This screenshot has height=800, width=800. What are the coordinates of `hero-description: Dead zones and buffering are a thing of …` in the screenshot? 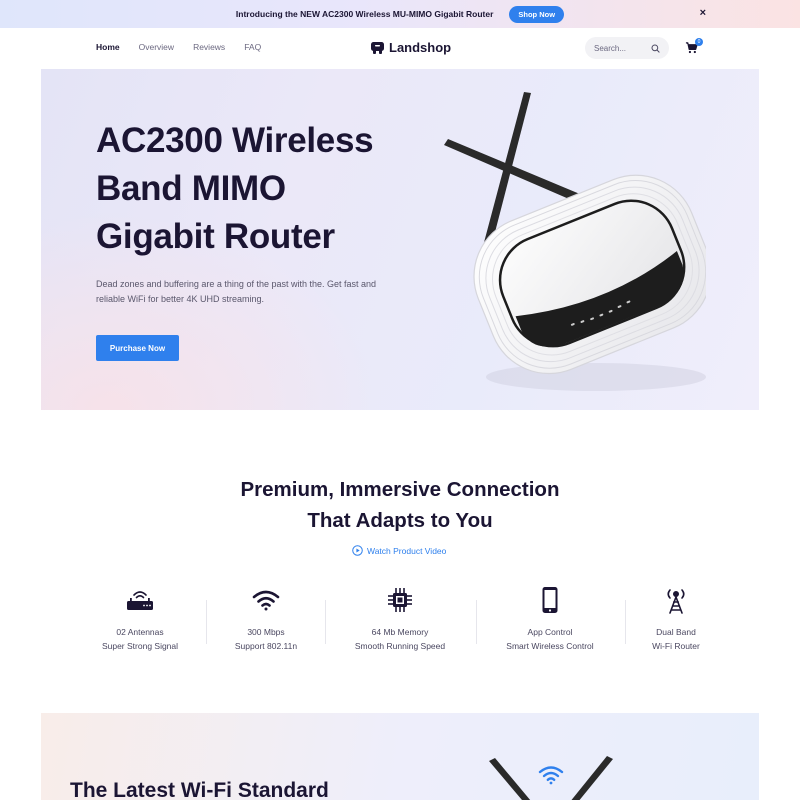 It's located at (236, 291).